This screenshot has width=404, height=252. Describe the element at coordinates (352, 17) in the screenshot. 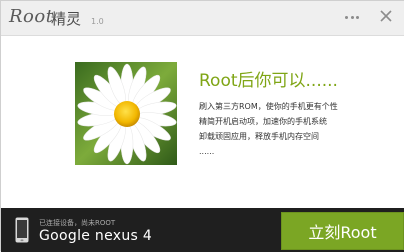

I see `more-dots-icon` at that location.